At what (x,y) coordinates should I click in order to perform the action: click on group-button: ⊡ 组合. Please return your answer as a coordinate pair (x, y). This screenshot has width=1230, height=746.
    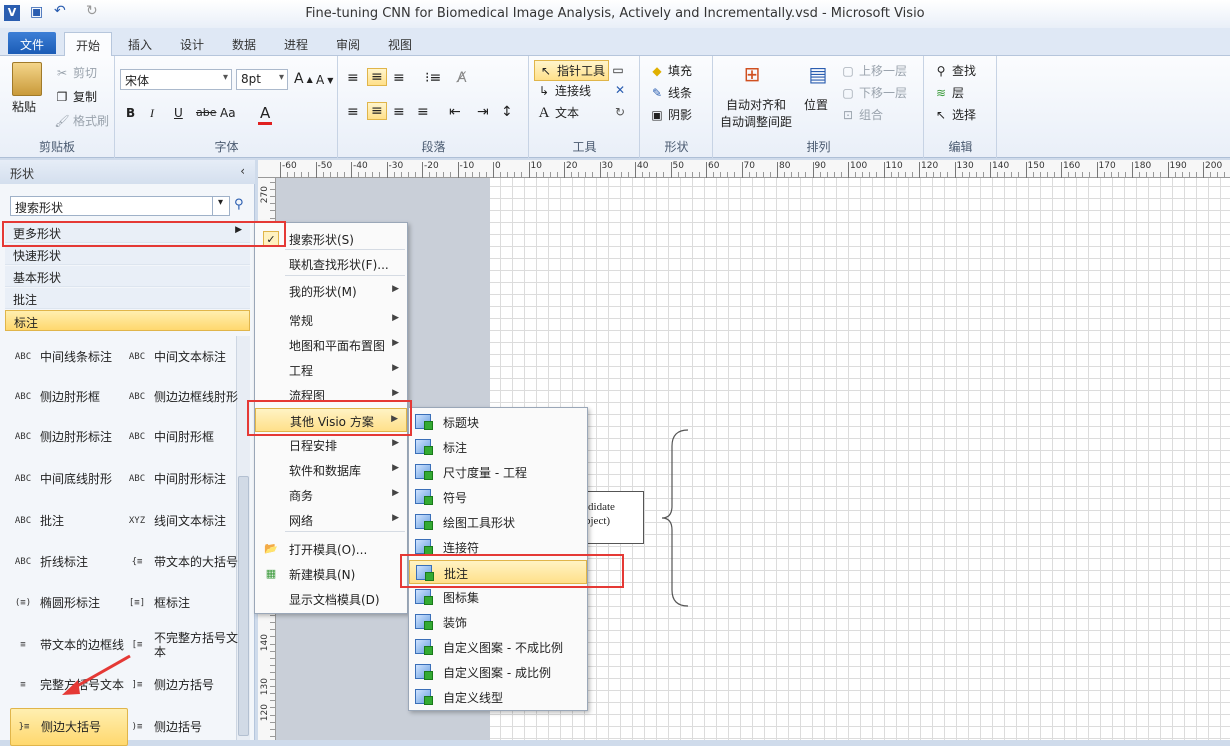
    Looking at the image, I should click on (861, 114).